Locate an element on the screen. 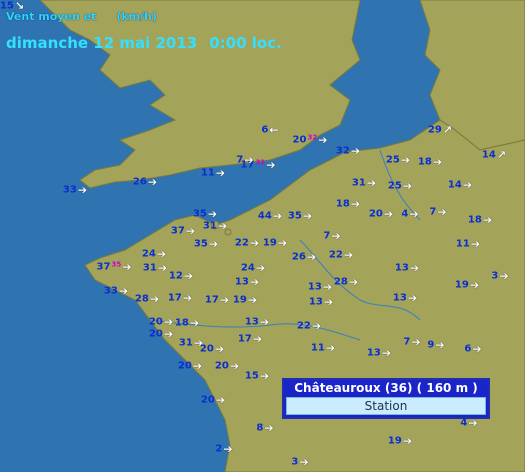 The image size is (525, 472). wind-gust-value: 35 is located at coordinates (116, 264).